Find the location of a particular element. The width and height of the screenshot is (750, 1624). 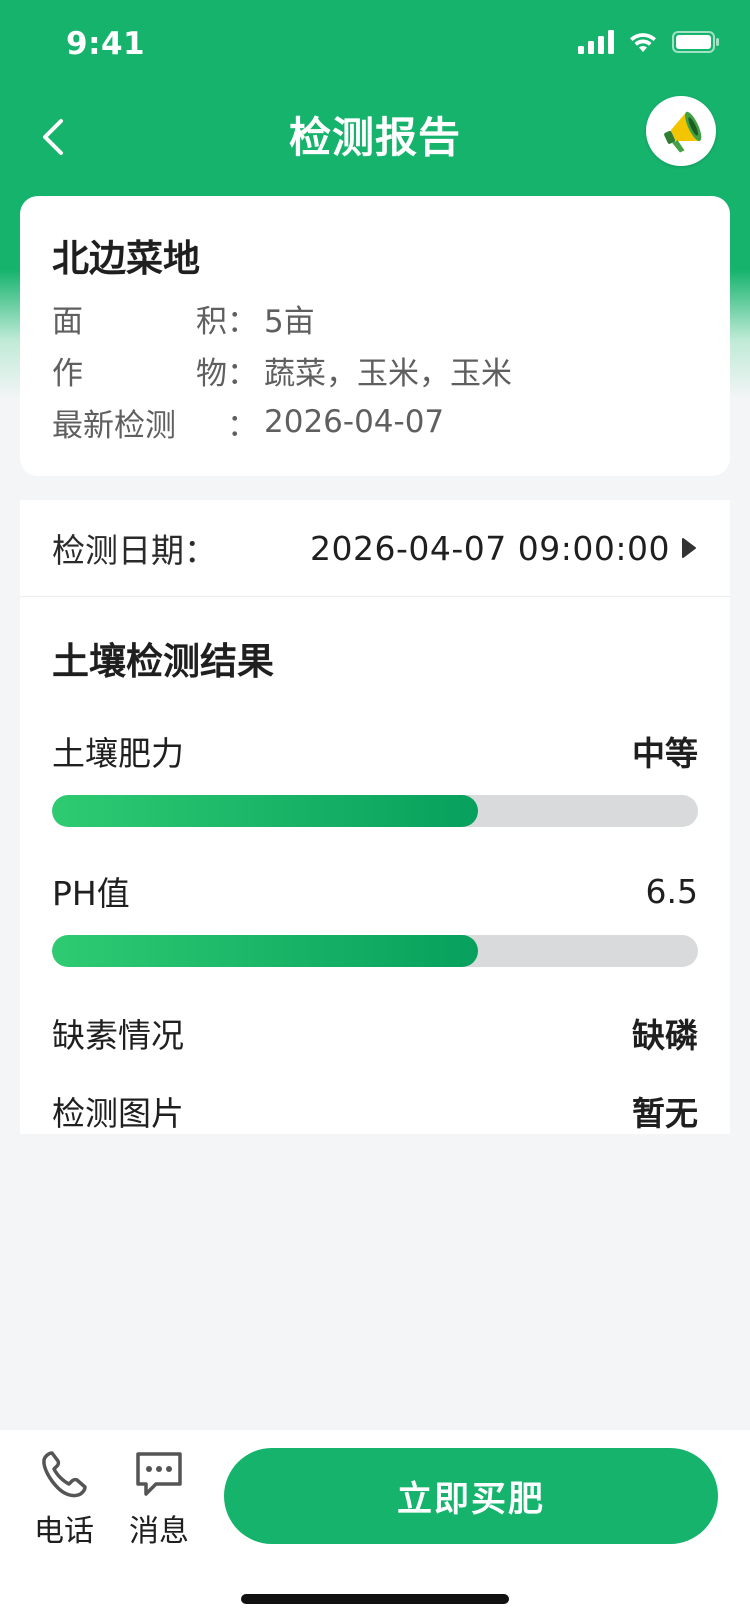

fertility-progress-fill is located at coordinates (265, 811).